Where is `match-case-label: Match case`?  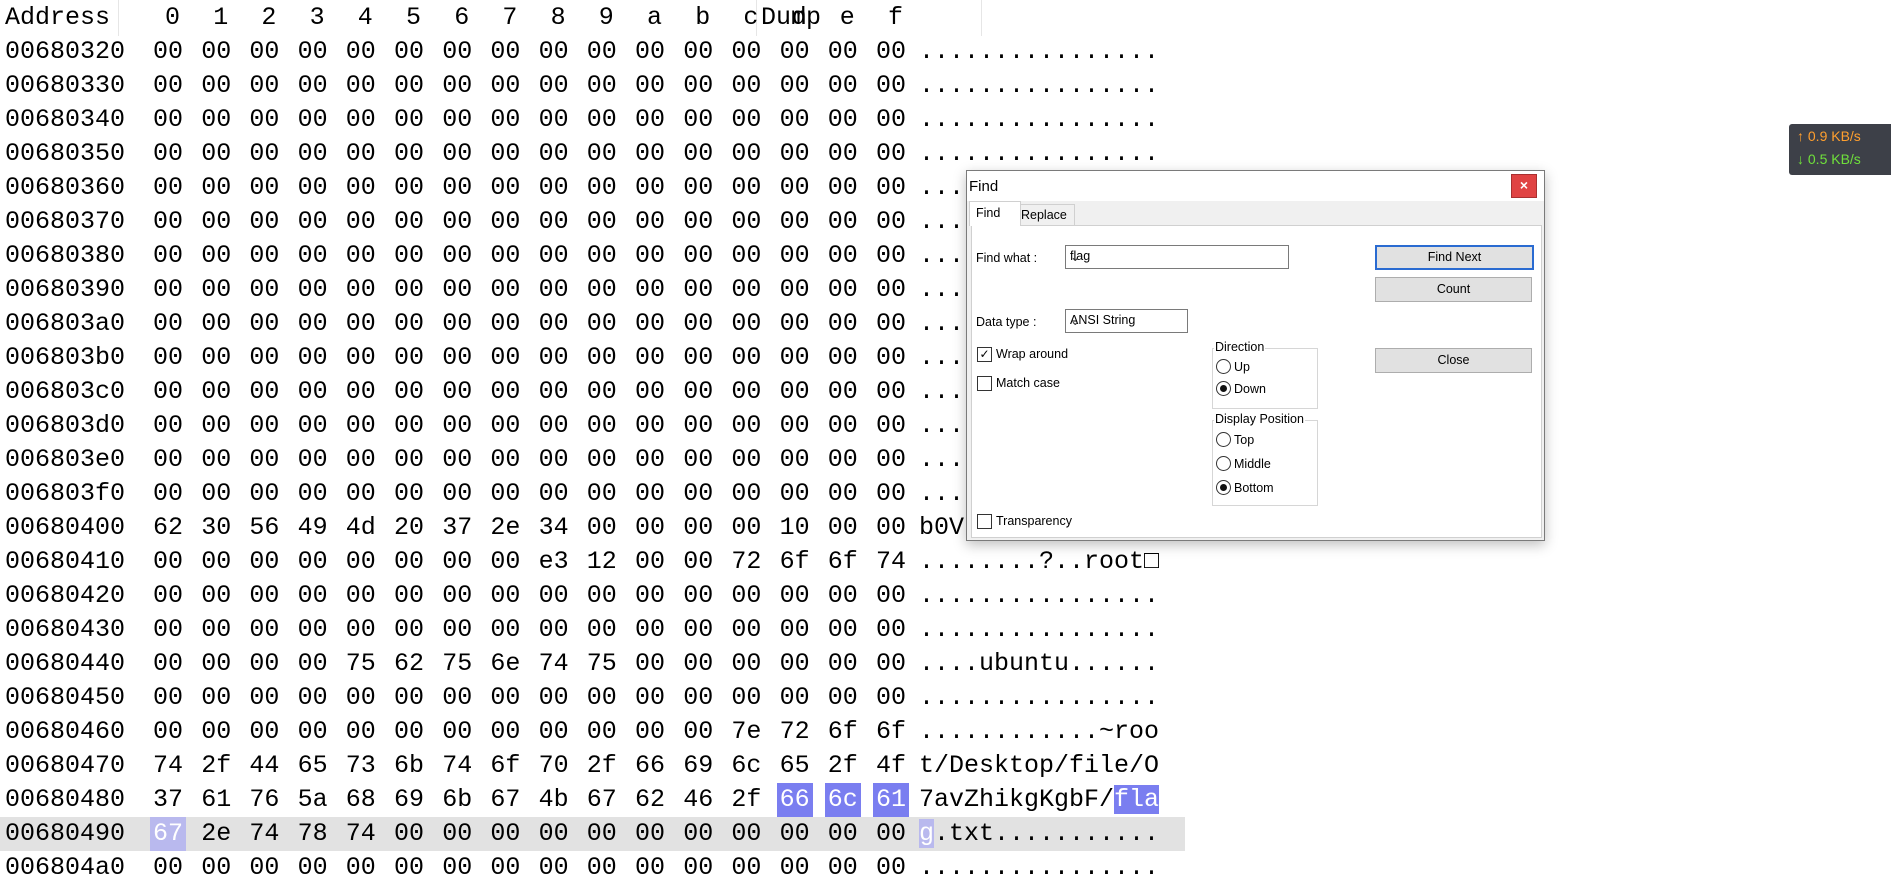
match-case-label: Match case is located at coordinates (1028, 383).